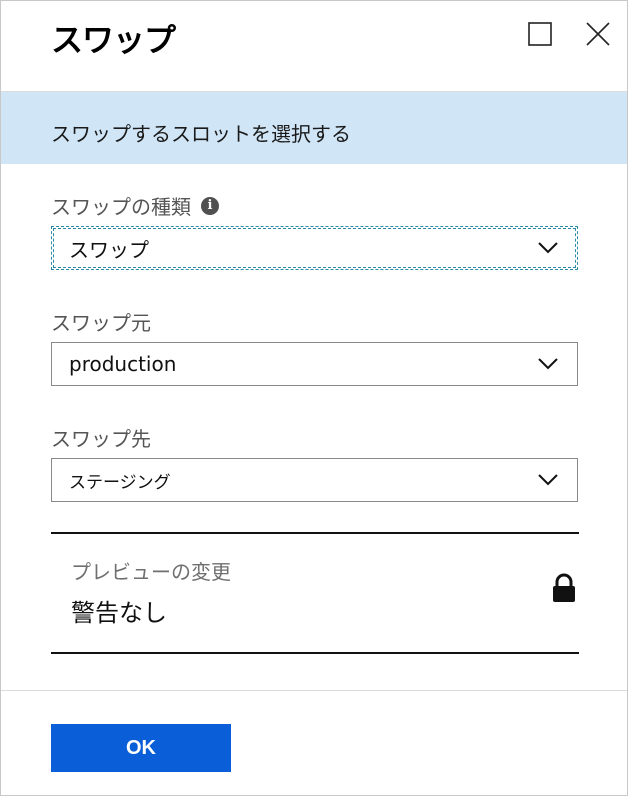 This screenshot has width=628, height=796. What do you see at coordinates (315, 533) in the screenshot?
I see `preview-divider-top` at bounding box center [315, 533].